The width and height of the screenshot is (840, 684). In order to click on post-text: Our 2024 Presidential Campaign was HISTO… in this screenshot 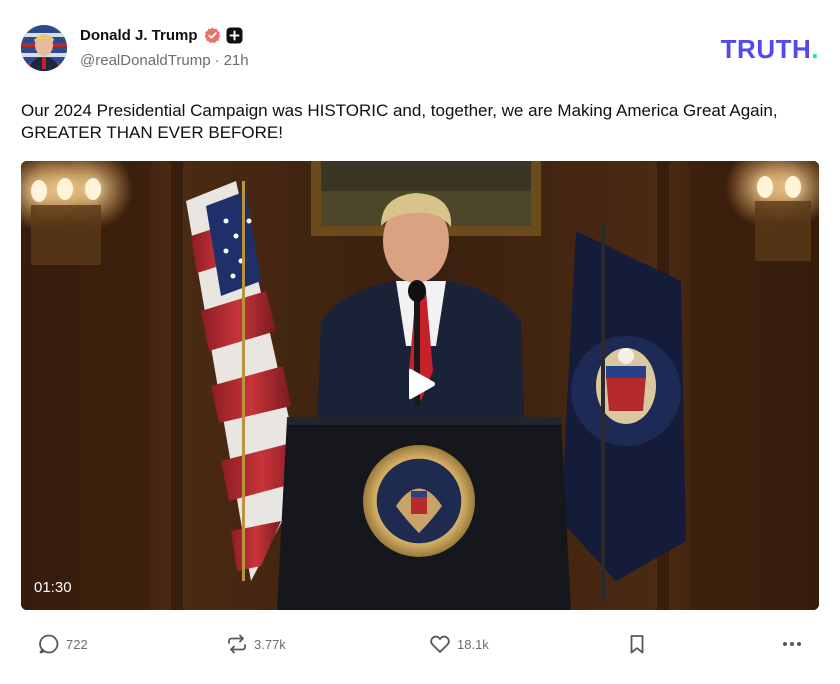, I will do `click(399, 121)`.